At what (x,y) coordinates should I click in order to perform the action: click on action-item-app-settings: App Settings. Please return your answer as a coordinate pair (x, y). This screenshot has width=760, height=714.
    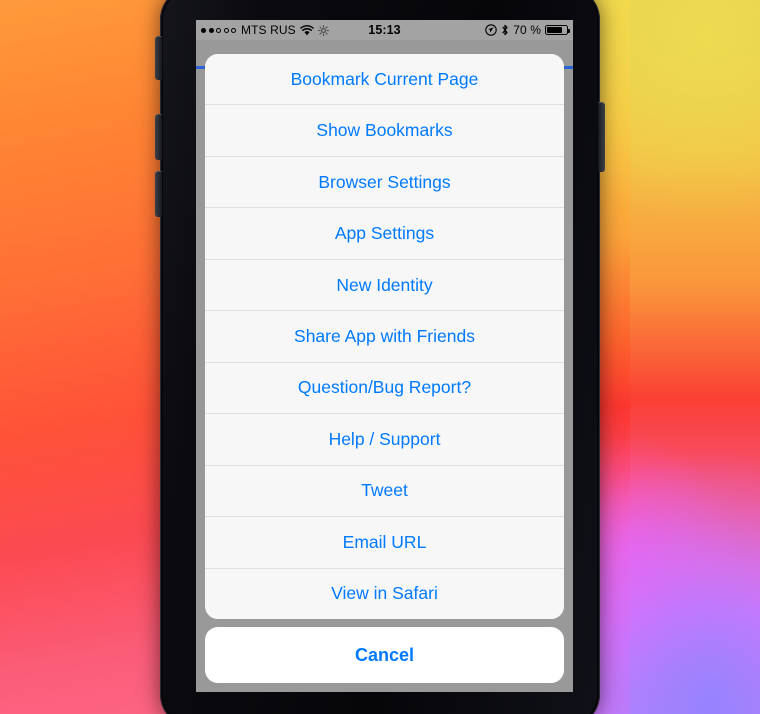
    Looking at the image, I should click on (384, 234).